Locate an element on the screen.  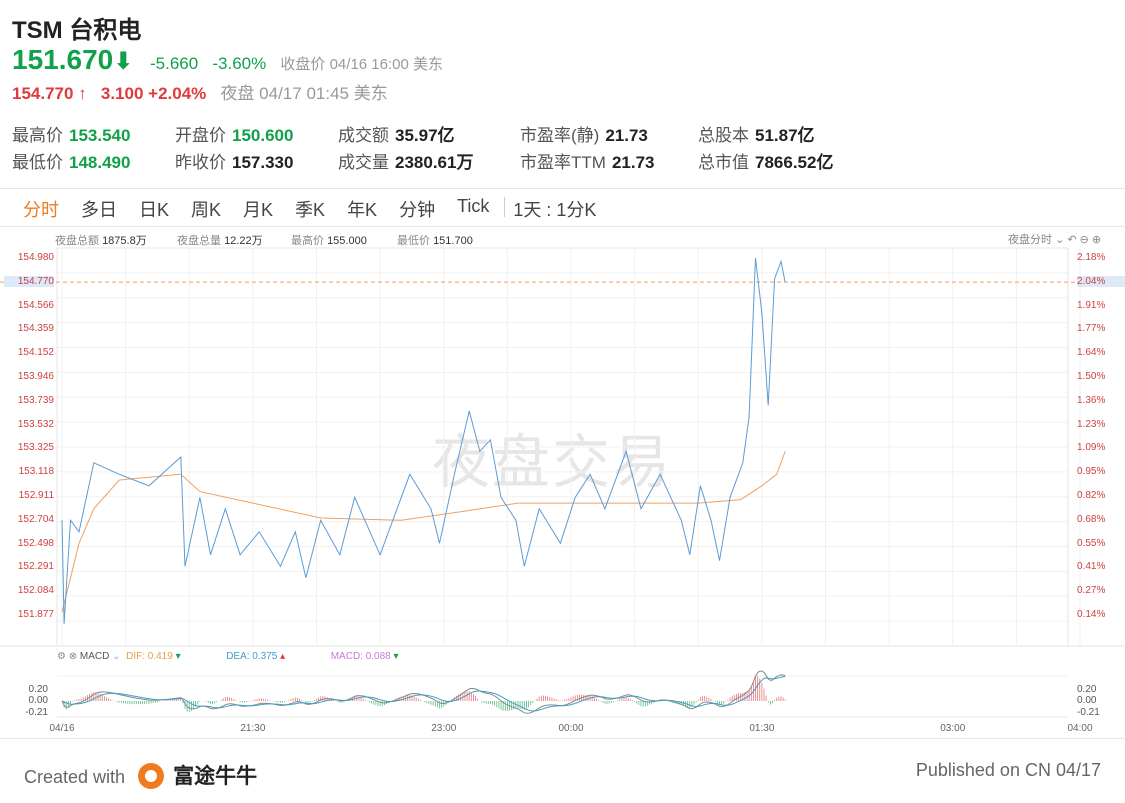
x-tick: 04:00 is located at coordinates (1080, 728).